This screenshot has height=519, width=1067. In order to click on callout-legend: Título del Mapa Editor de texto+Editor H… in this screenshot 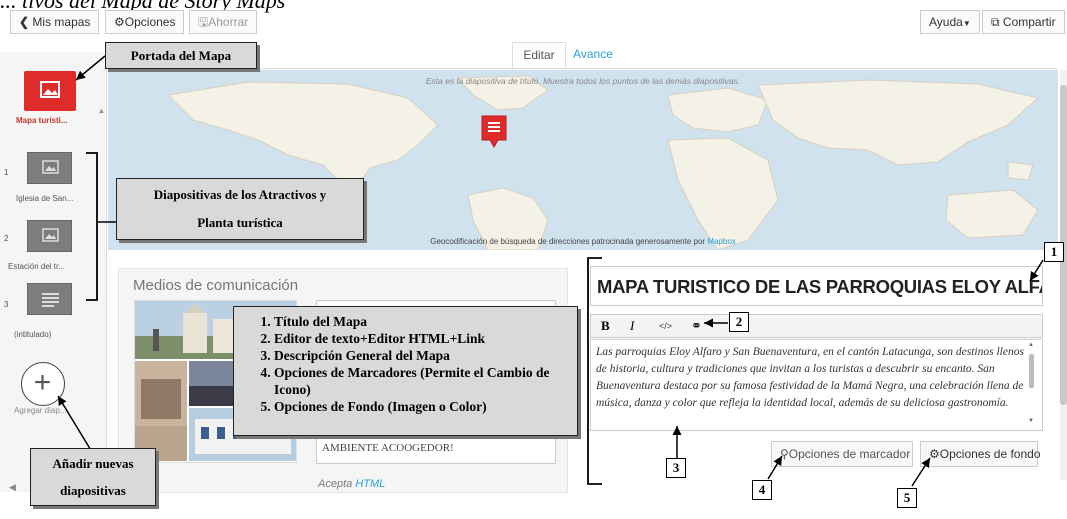, I will do `click(405, 371)`.